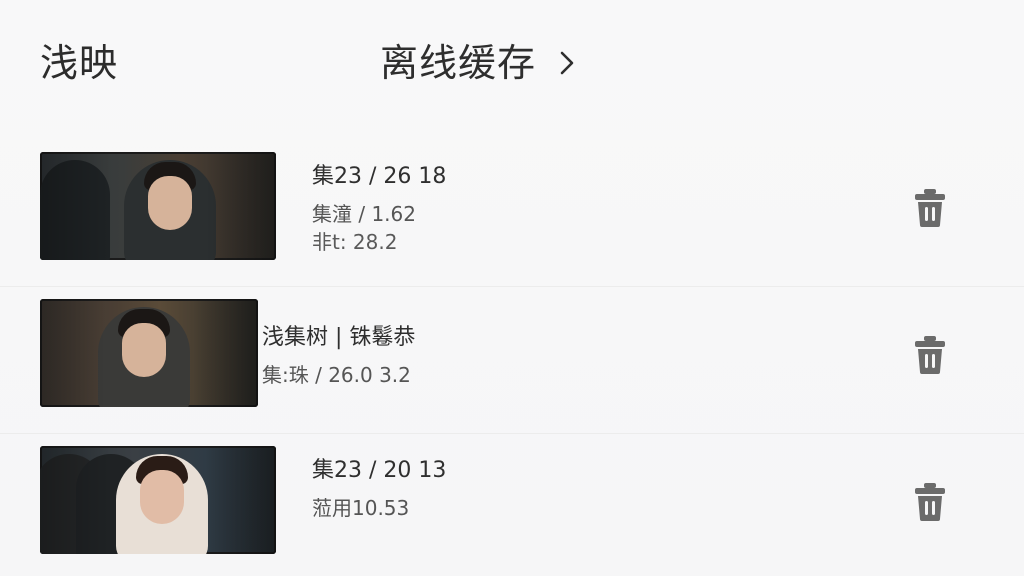 The height and width of the screenshot is (576, 1024). What do you see at coordinates (339, 337) in the screenshot?
I see `download-title: 浅集树 | 铢鬈恭` at bounding box center [339, 337].